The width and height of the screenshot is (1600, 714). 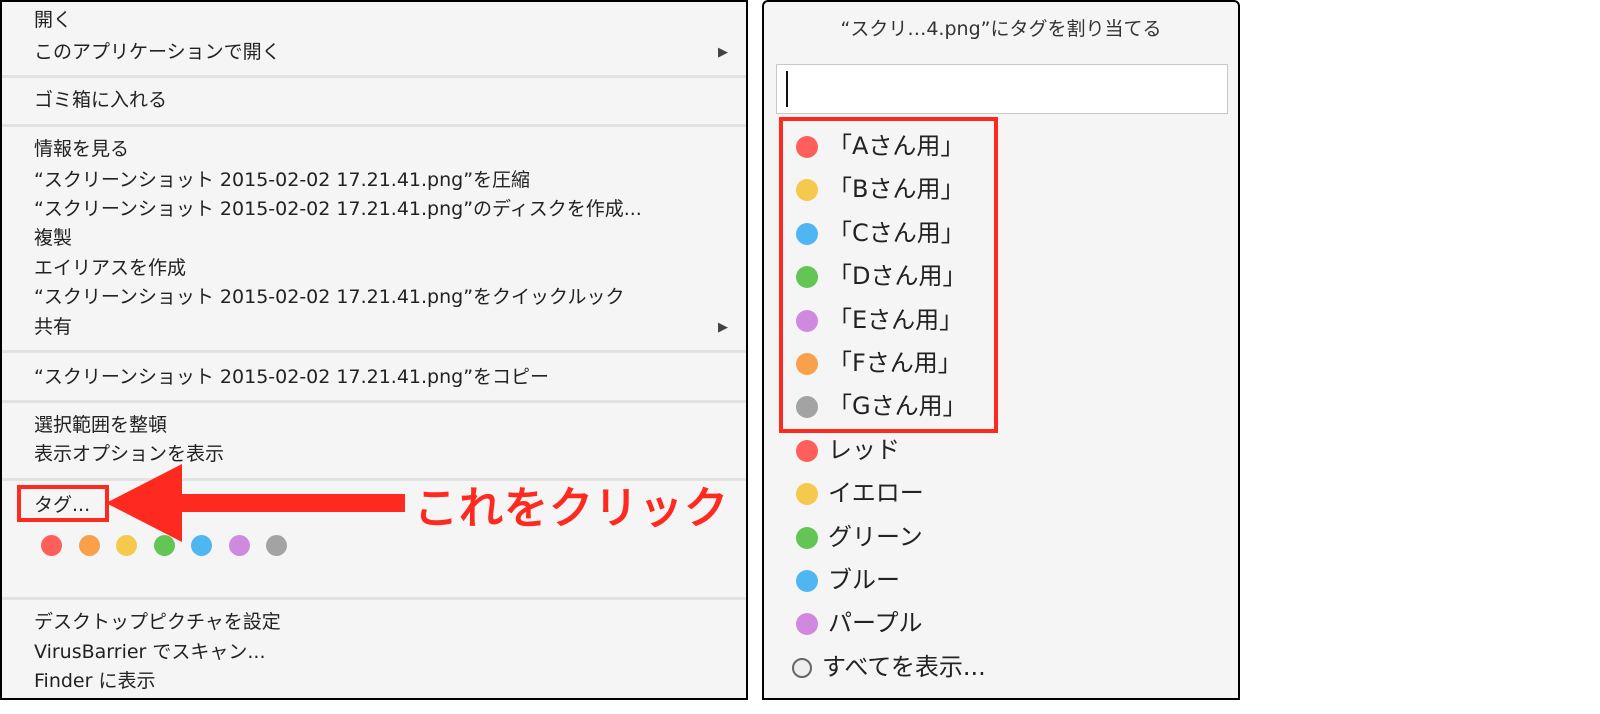 What do you see at coordinates (157, 52) in the screenshot?
I see `menu-item: このアプリケーションで開く` at bounding box center [157, 52].